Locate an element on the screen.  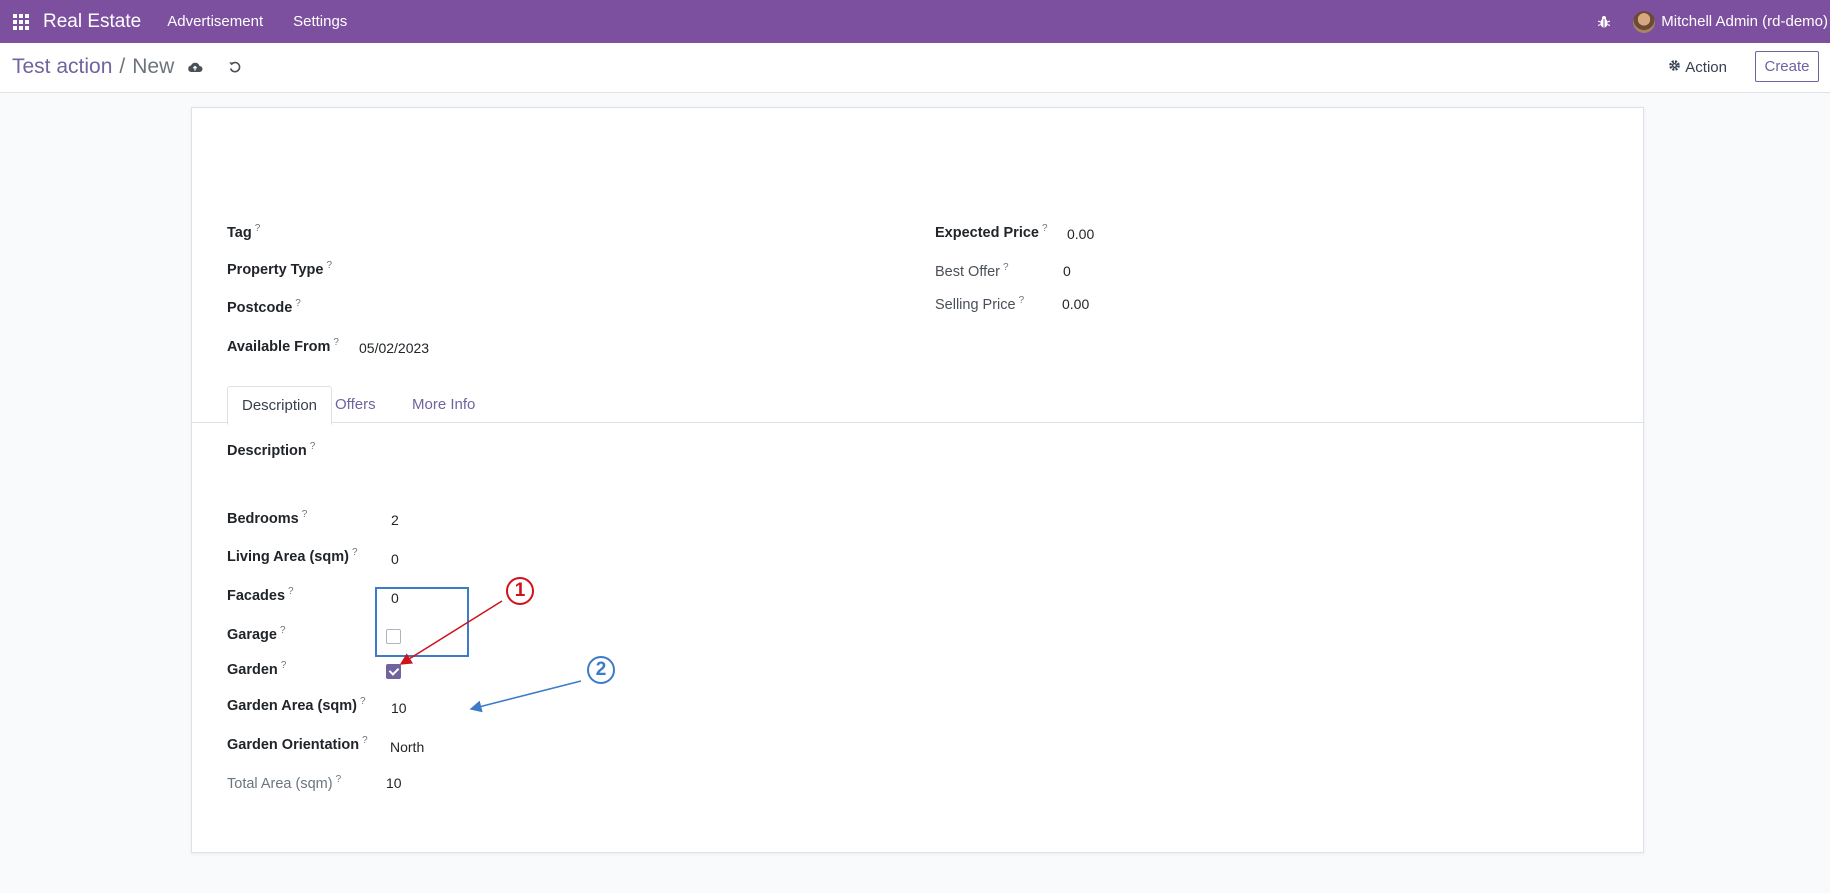
annotation-arrows is located at coordinates (490, 656).